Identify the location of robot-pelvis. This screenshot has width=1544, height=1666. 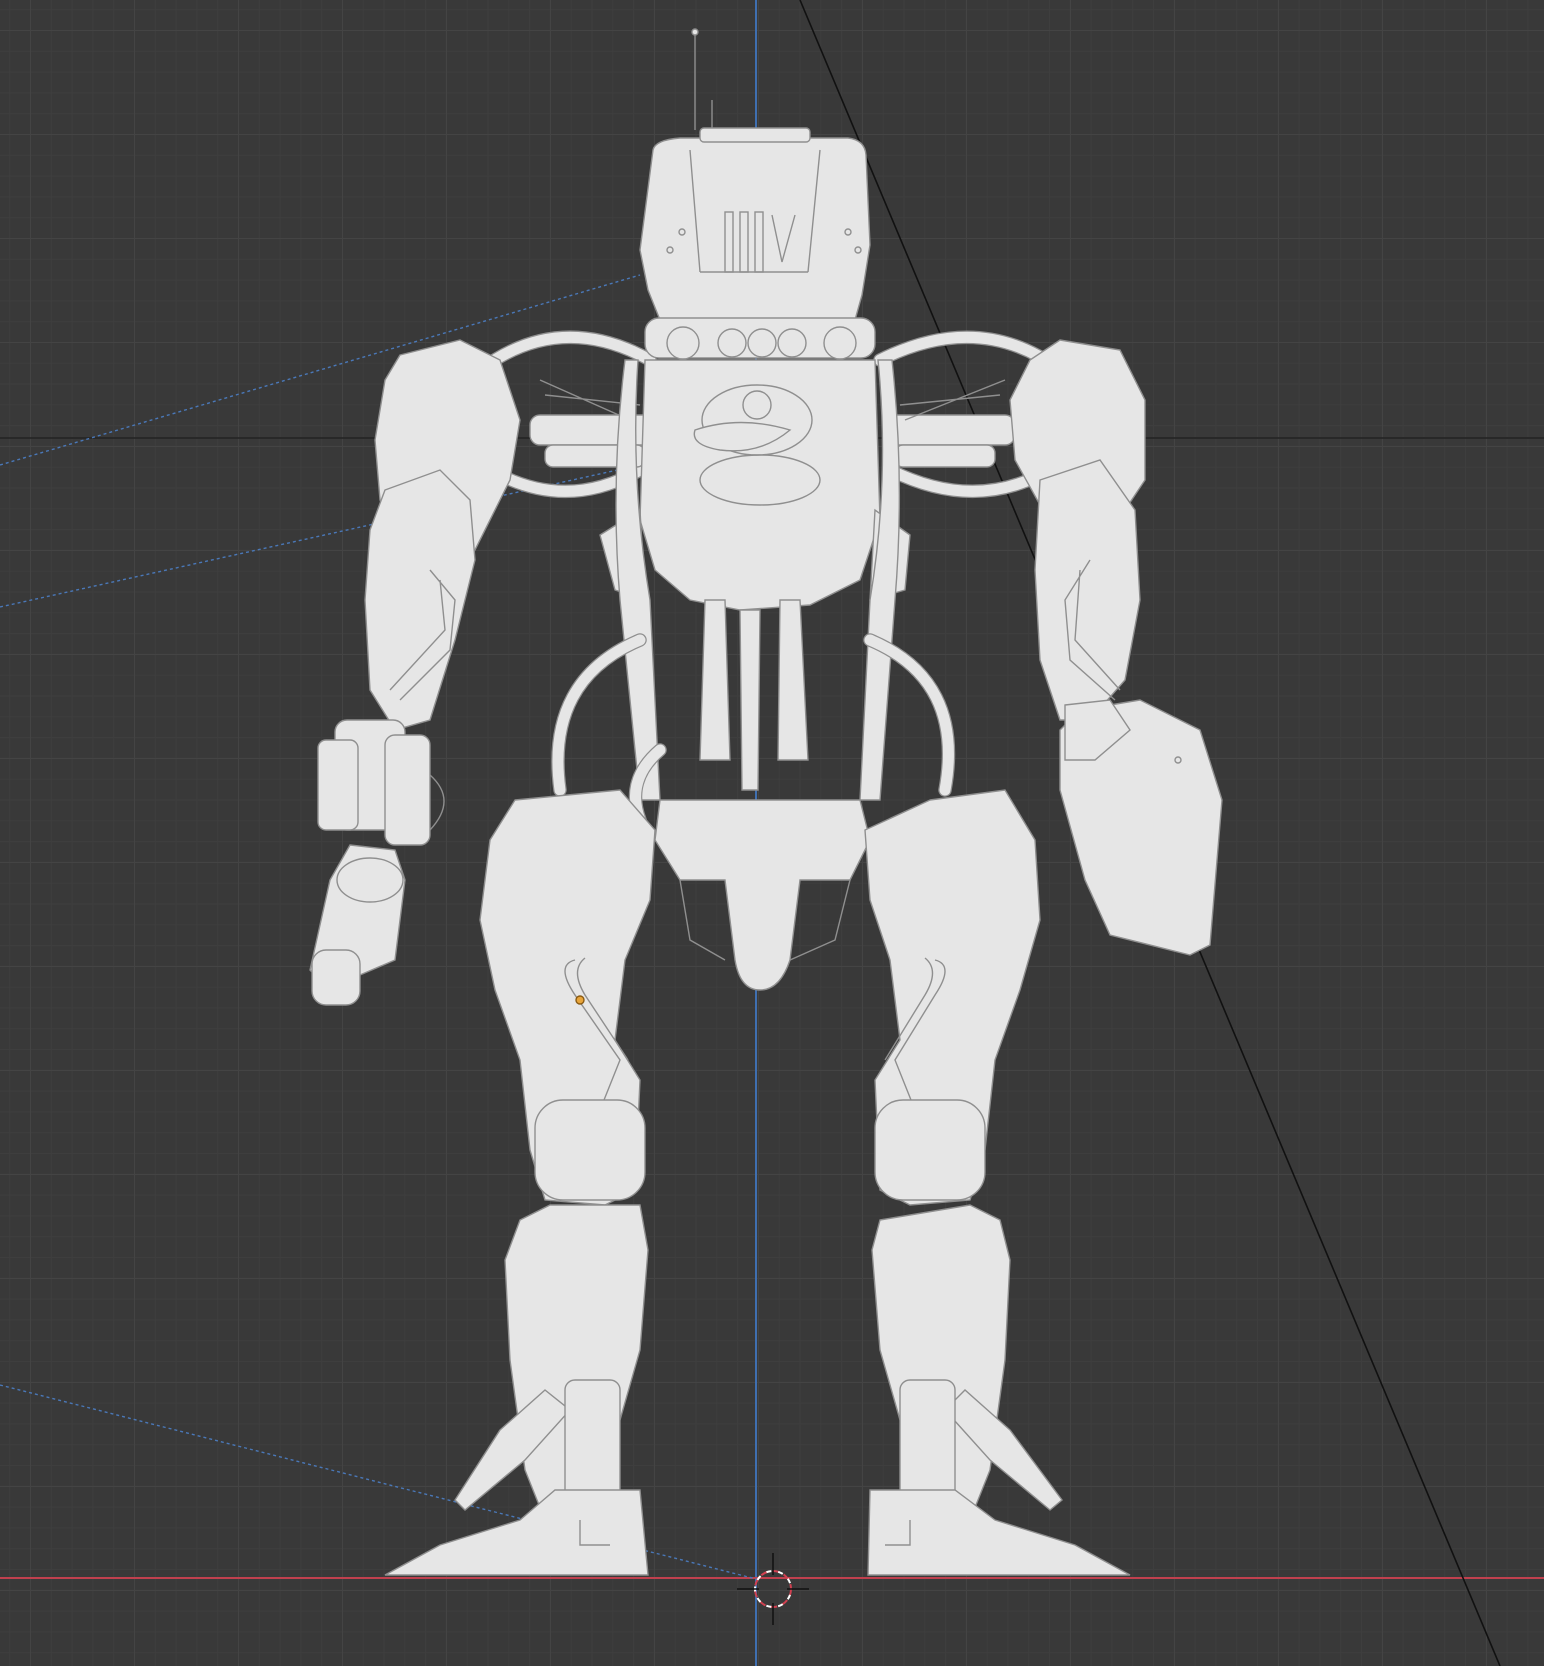
(762, 895).